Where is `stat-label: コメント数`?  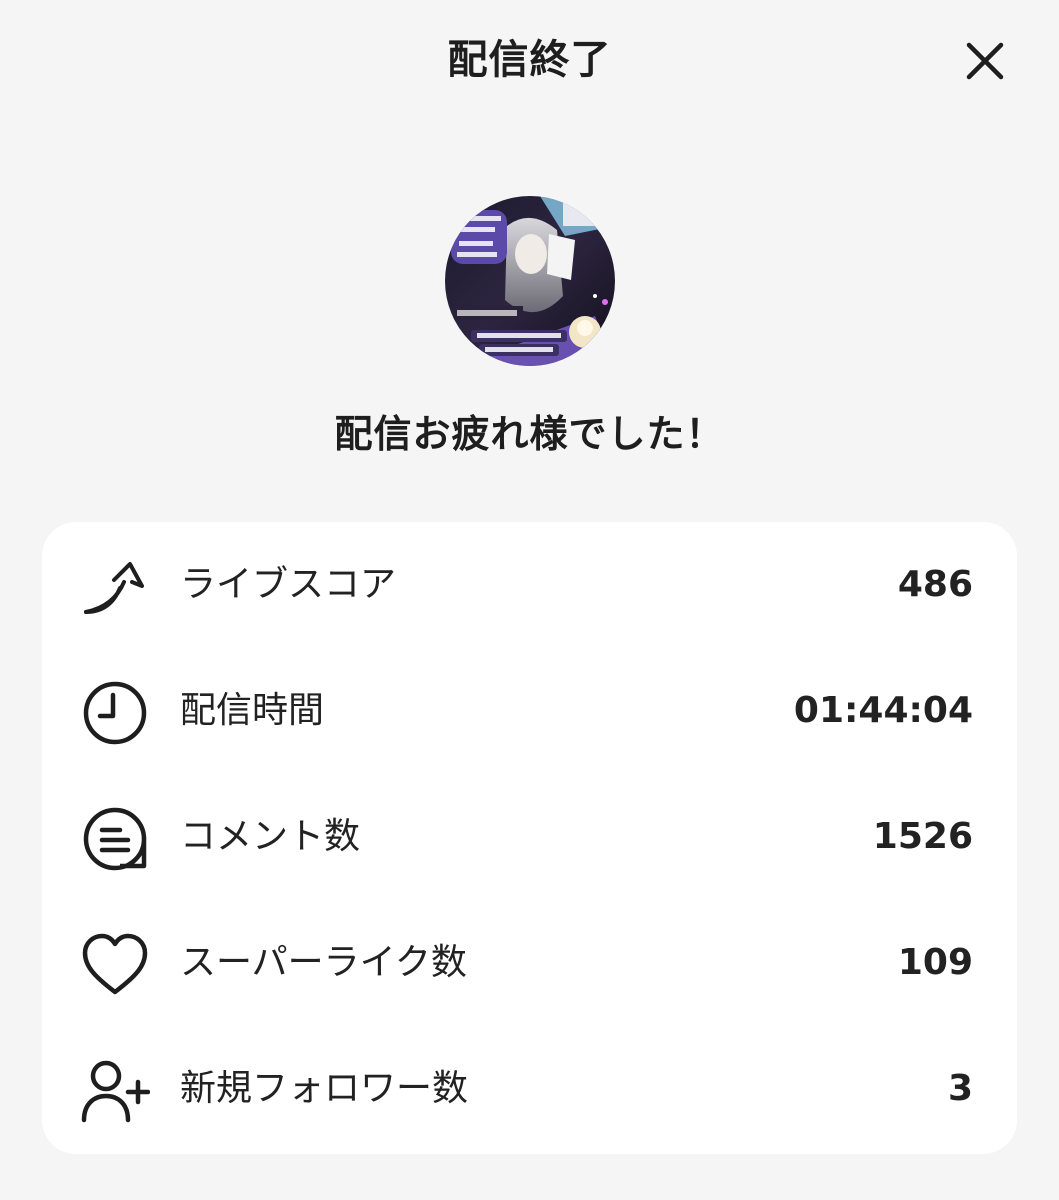
stat-label: コメント数 is located at coordinates (270, 836).